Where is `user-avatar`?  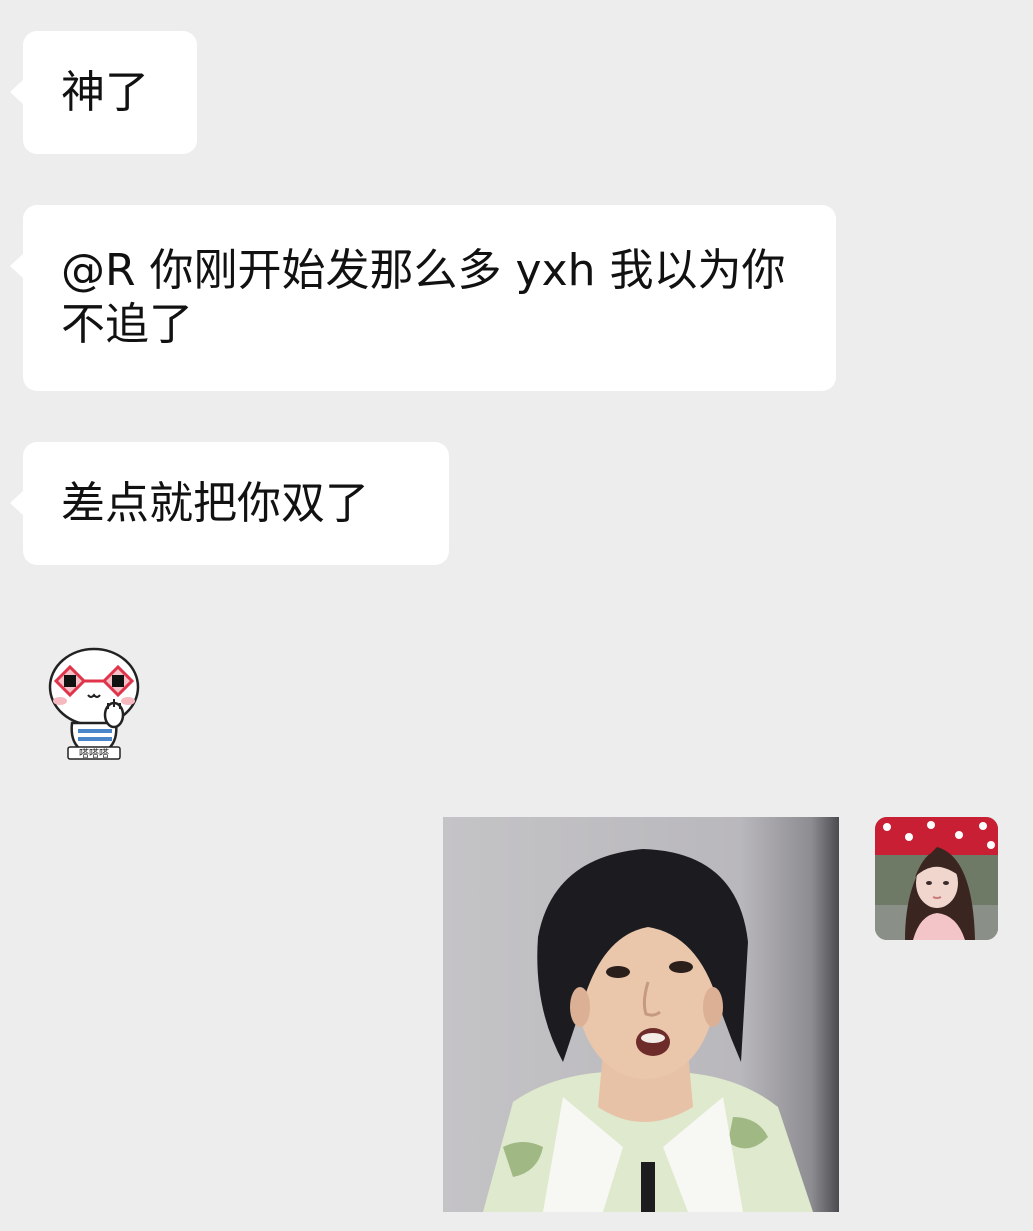 user-avatar is located at coordinates (936, 878).